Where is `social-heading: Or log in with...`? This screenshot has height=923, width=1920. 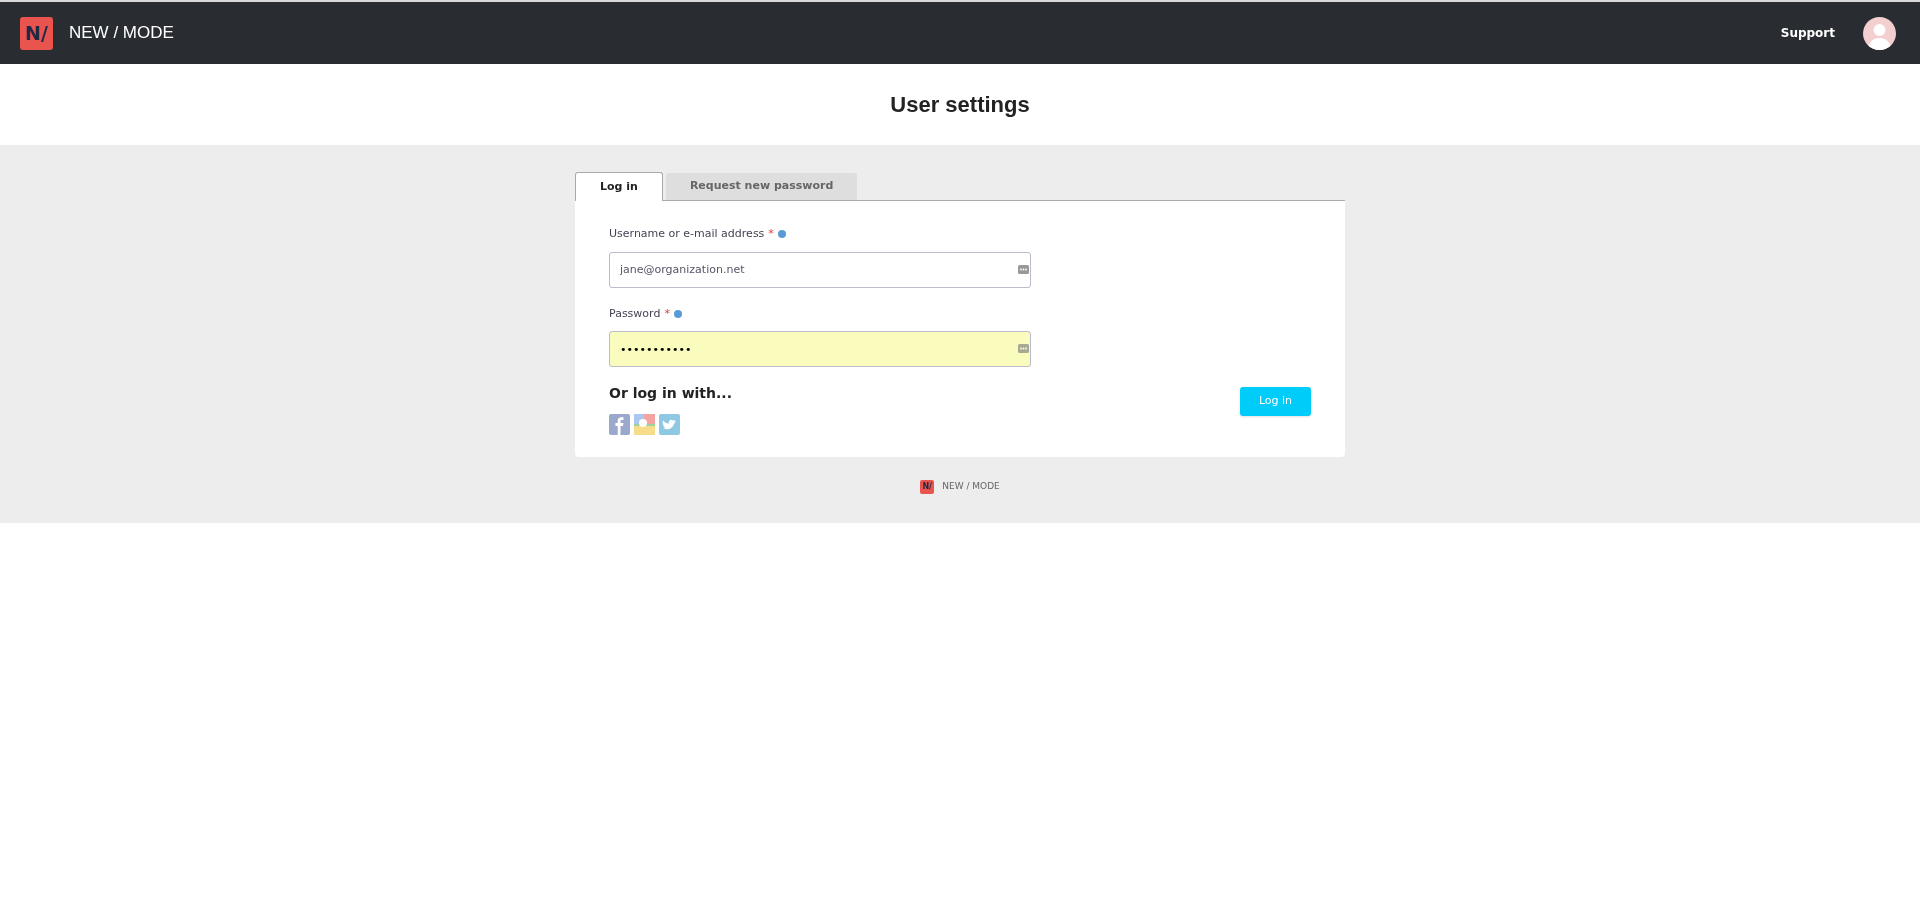 social-heading: Or log in with... is located at coordinates (671, 393).